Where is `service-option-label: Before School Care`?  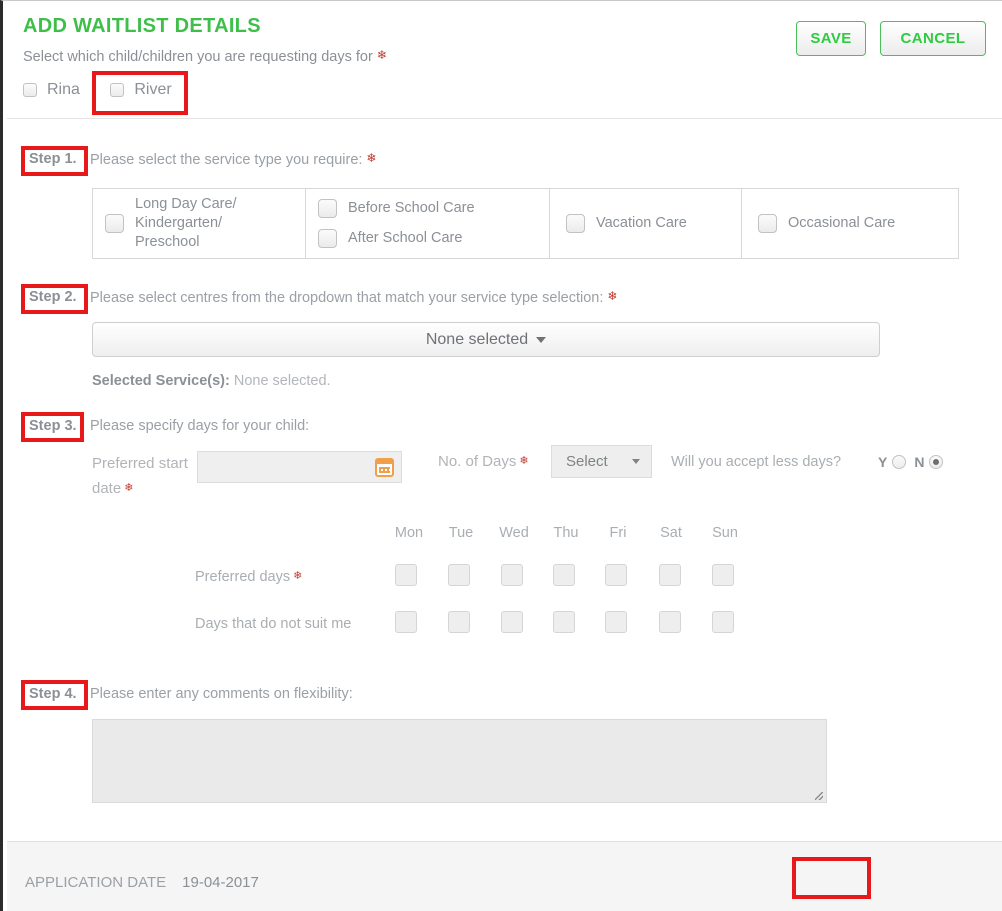
service-option-label: Before School Care is located at coordinates (411, 208).